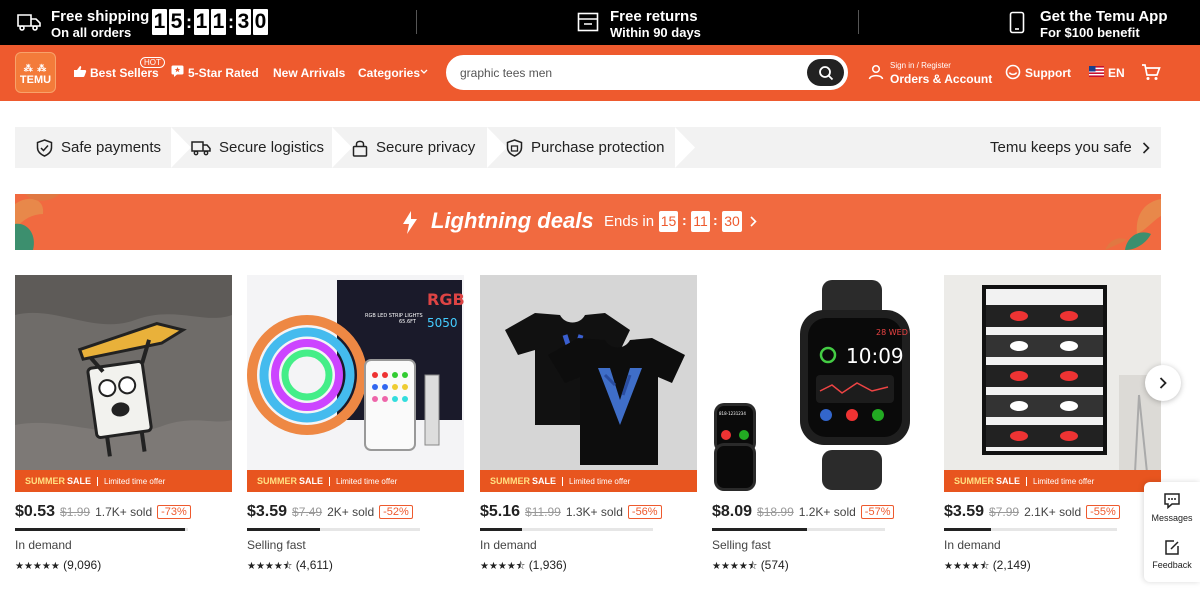  I want to click on rating: ★★★★★ (9,096), so click(58, 565).